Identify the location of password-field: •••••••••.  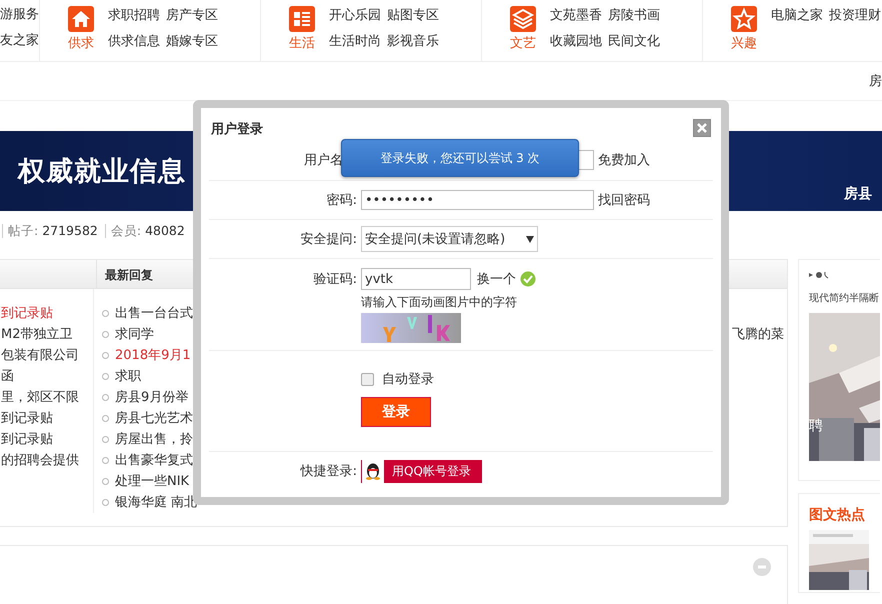
(477, 200).